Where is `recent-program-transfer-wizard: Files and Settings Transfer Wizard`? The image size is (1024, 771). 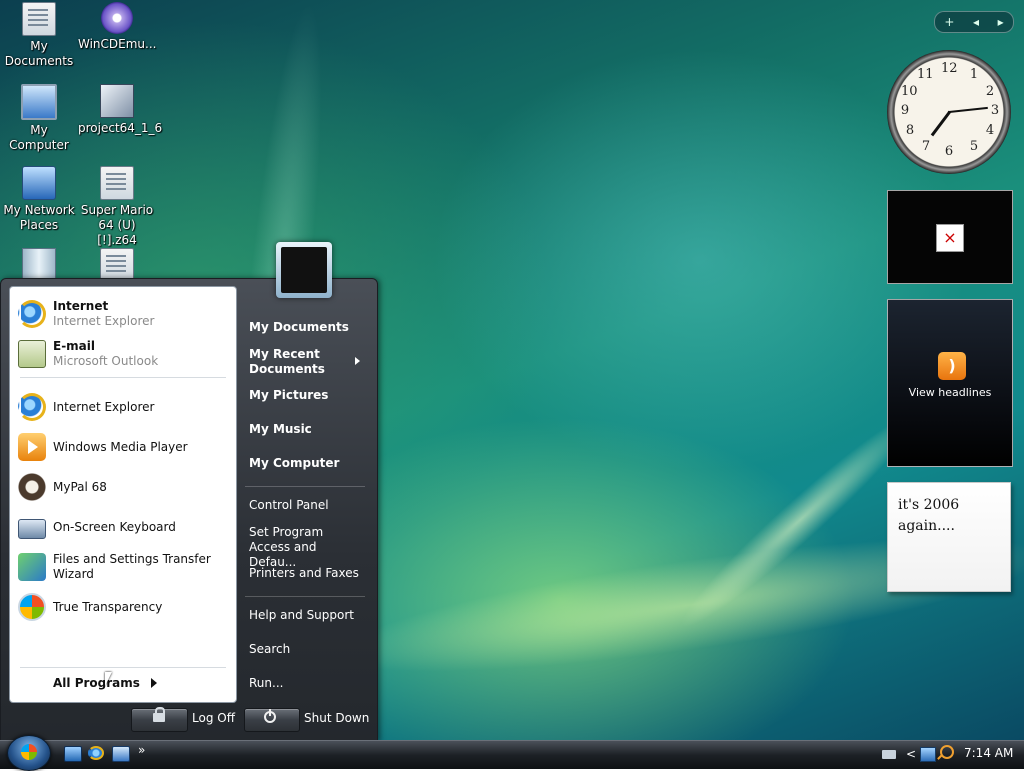
recent-program-transfer-wizard: Files and Settings Transfer Wizard is located at coordinates (126, 567).